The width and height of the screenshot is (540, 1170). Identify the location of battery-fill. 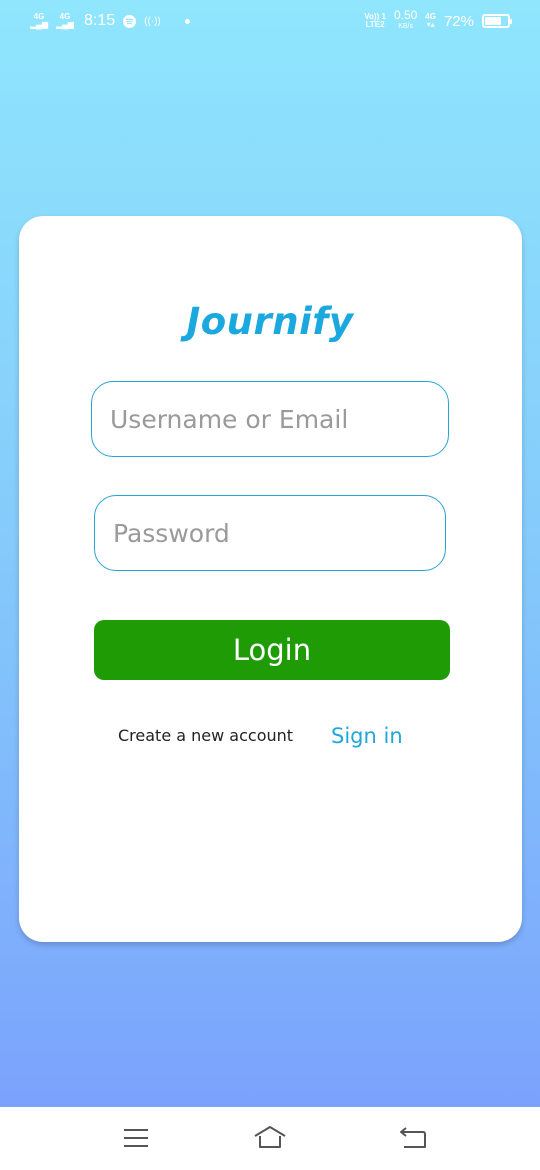
(493, 21).